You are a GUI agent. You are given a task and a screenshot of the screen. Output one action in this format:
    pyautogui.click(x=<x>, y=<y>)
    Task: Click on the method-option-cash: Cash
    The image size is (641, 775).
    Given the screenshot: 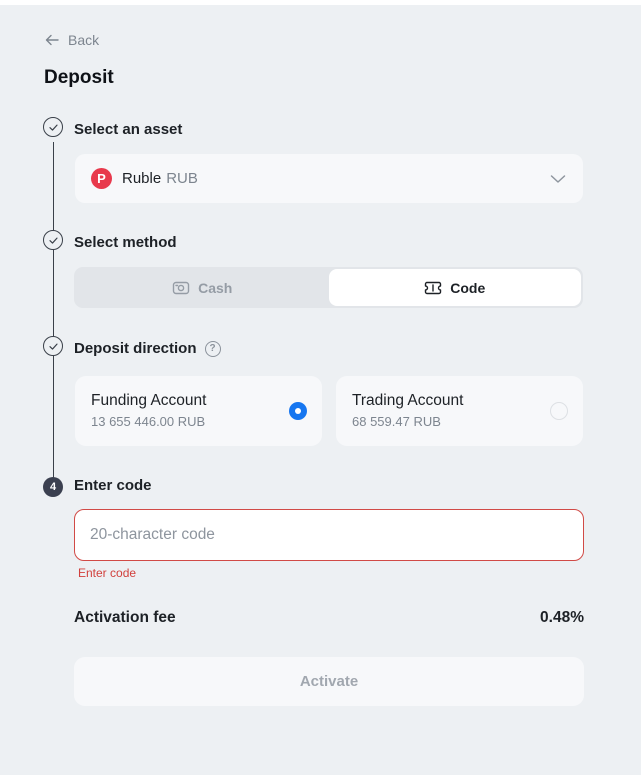 What is the action you would take?
    pyautogui.click(x=202, y=287)
    